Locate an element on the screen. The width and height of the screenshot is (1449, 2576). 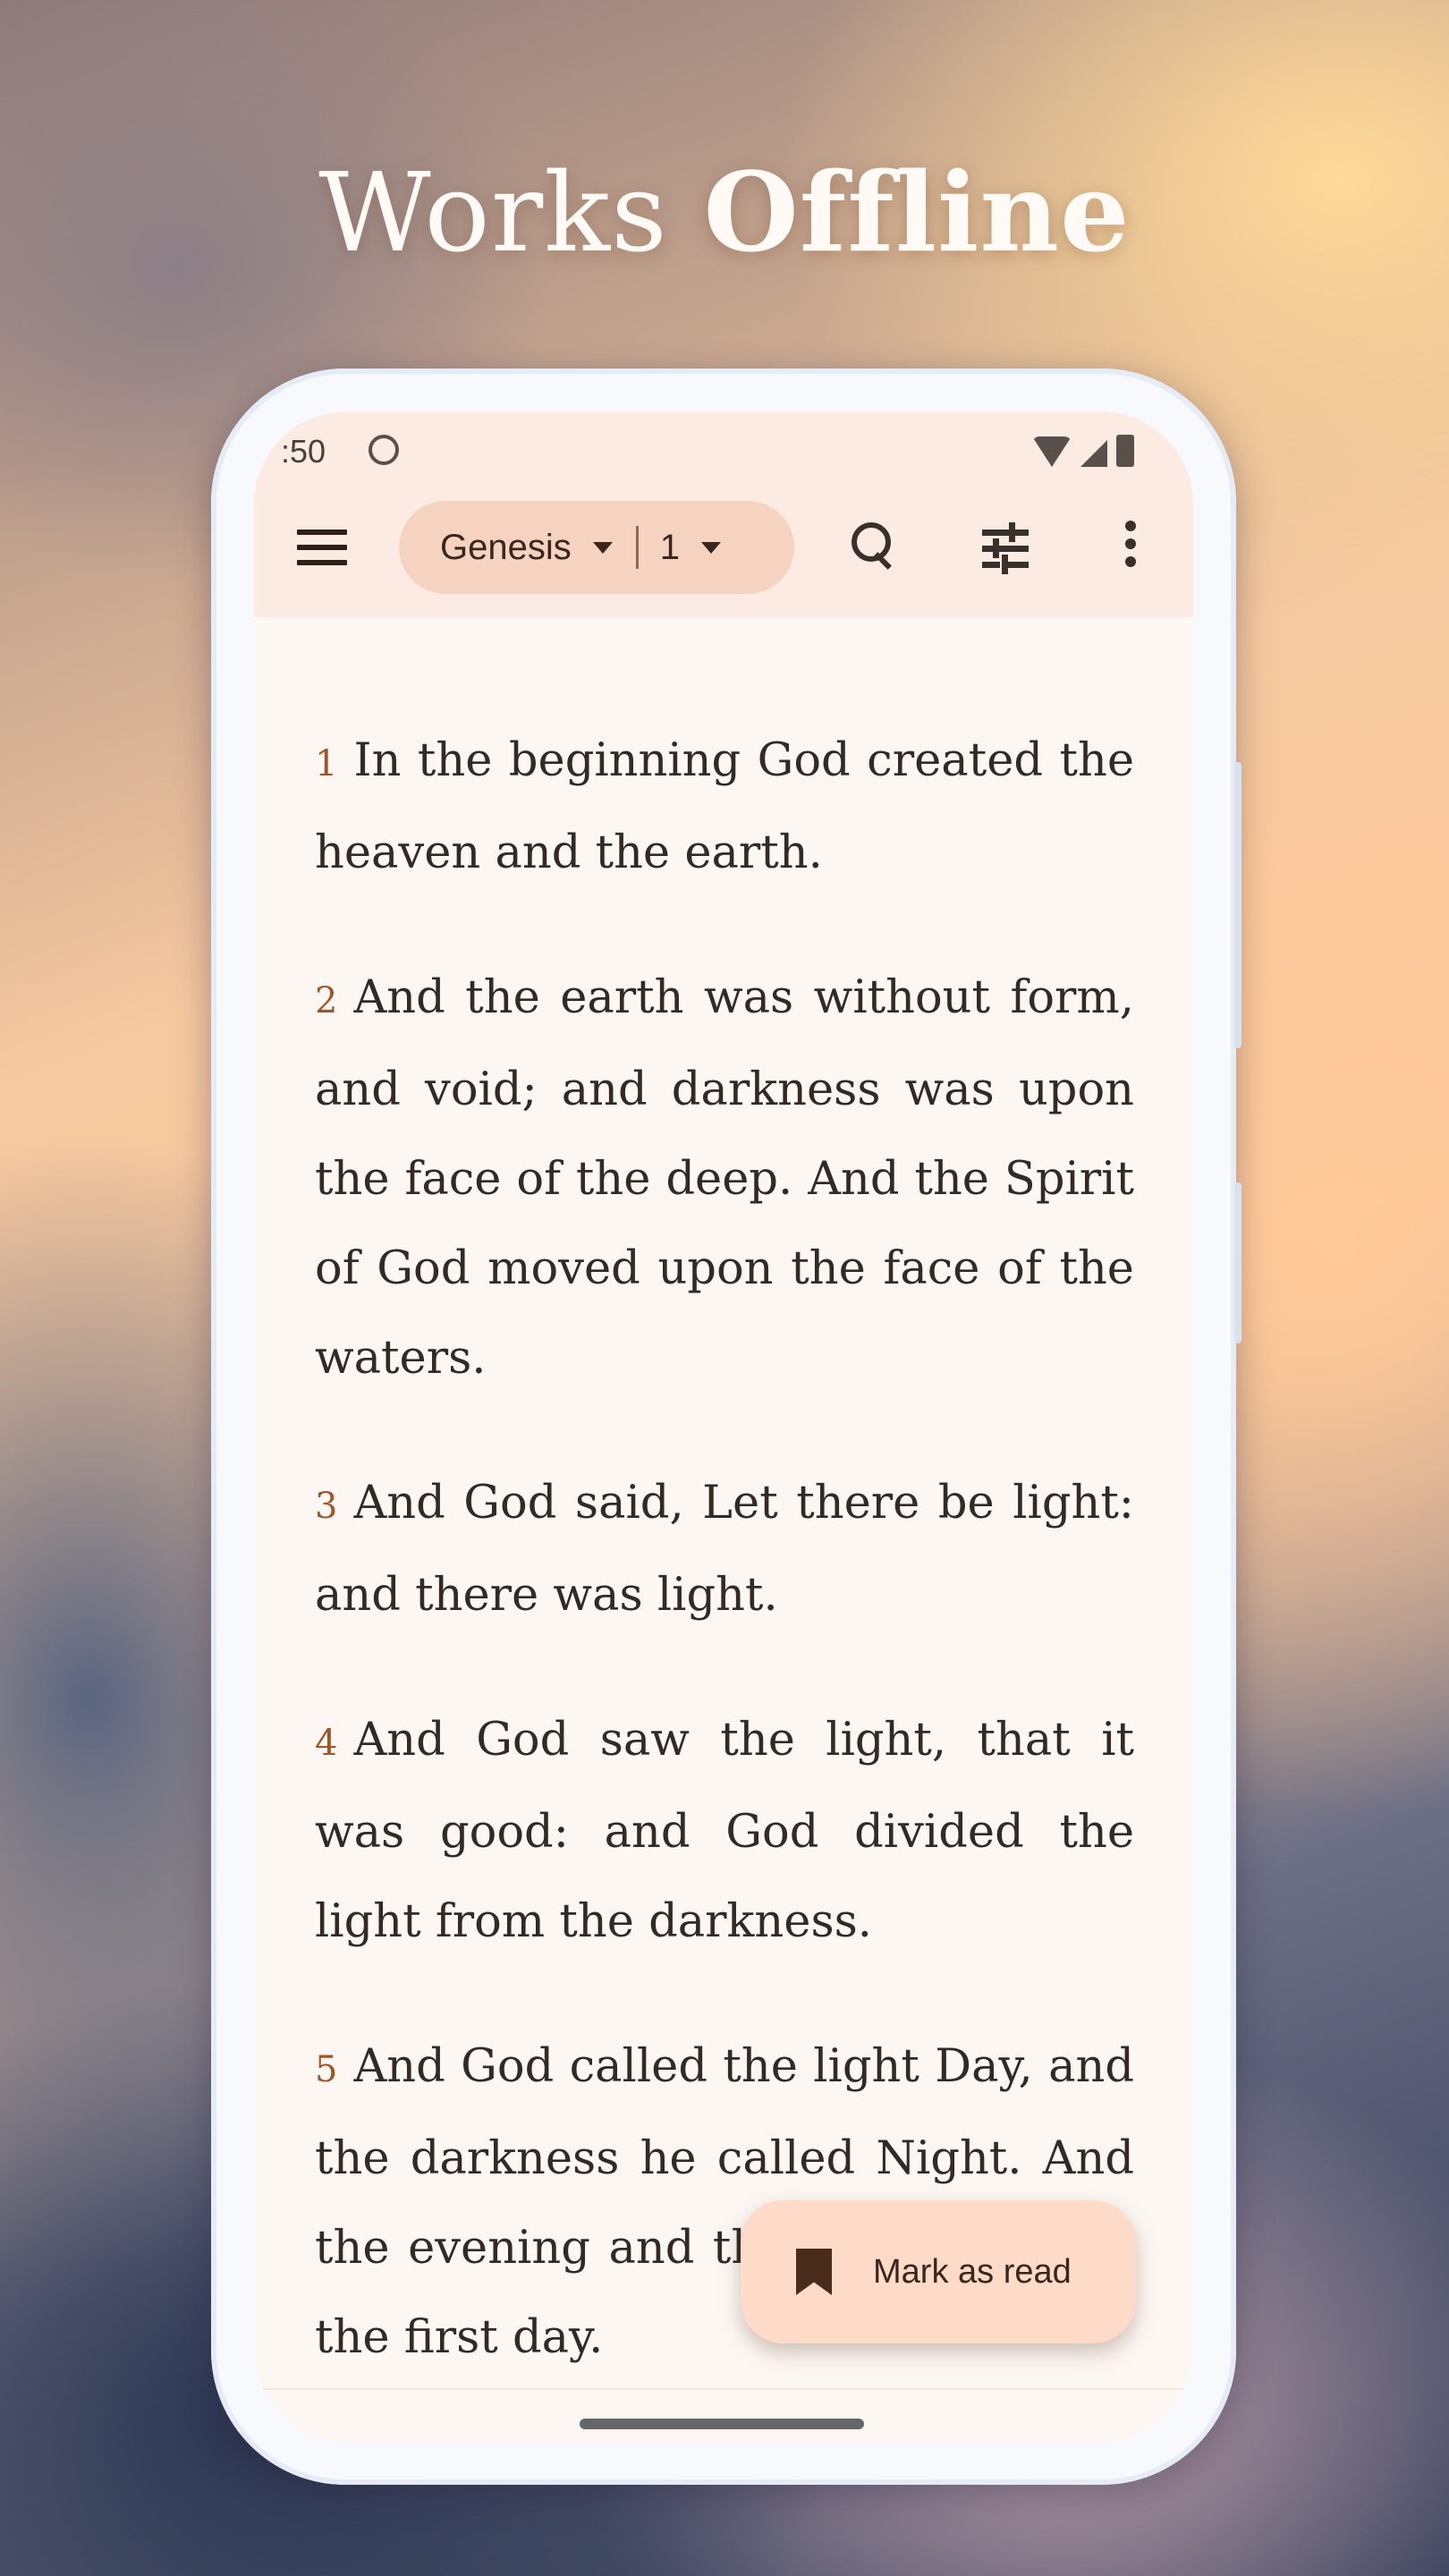
mark-as-read-button: Mark as read is located at coordinates (938, 2271).